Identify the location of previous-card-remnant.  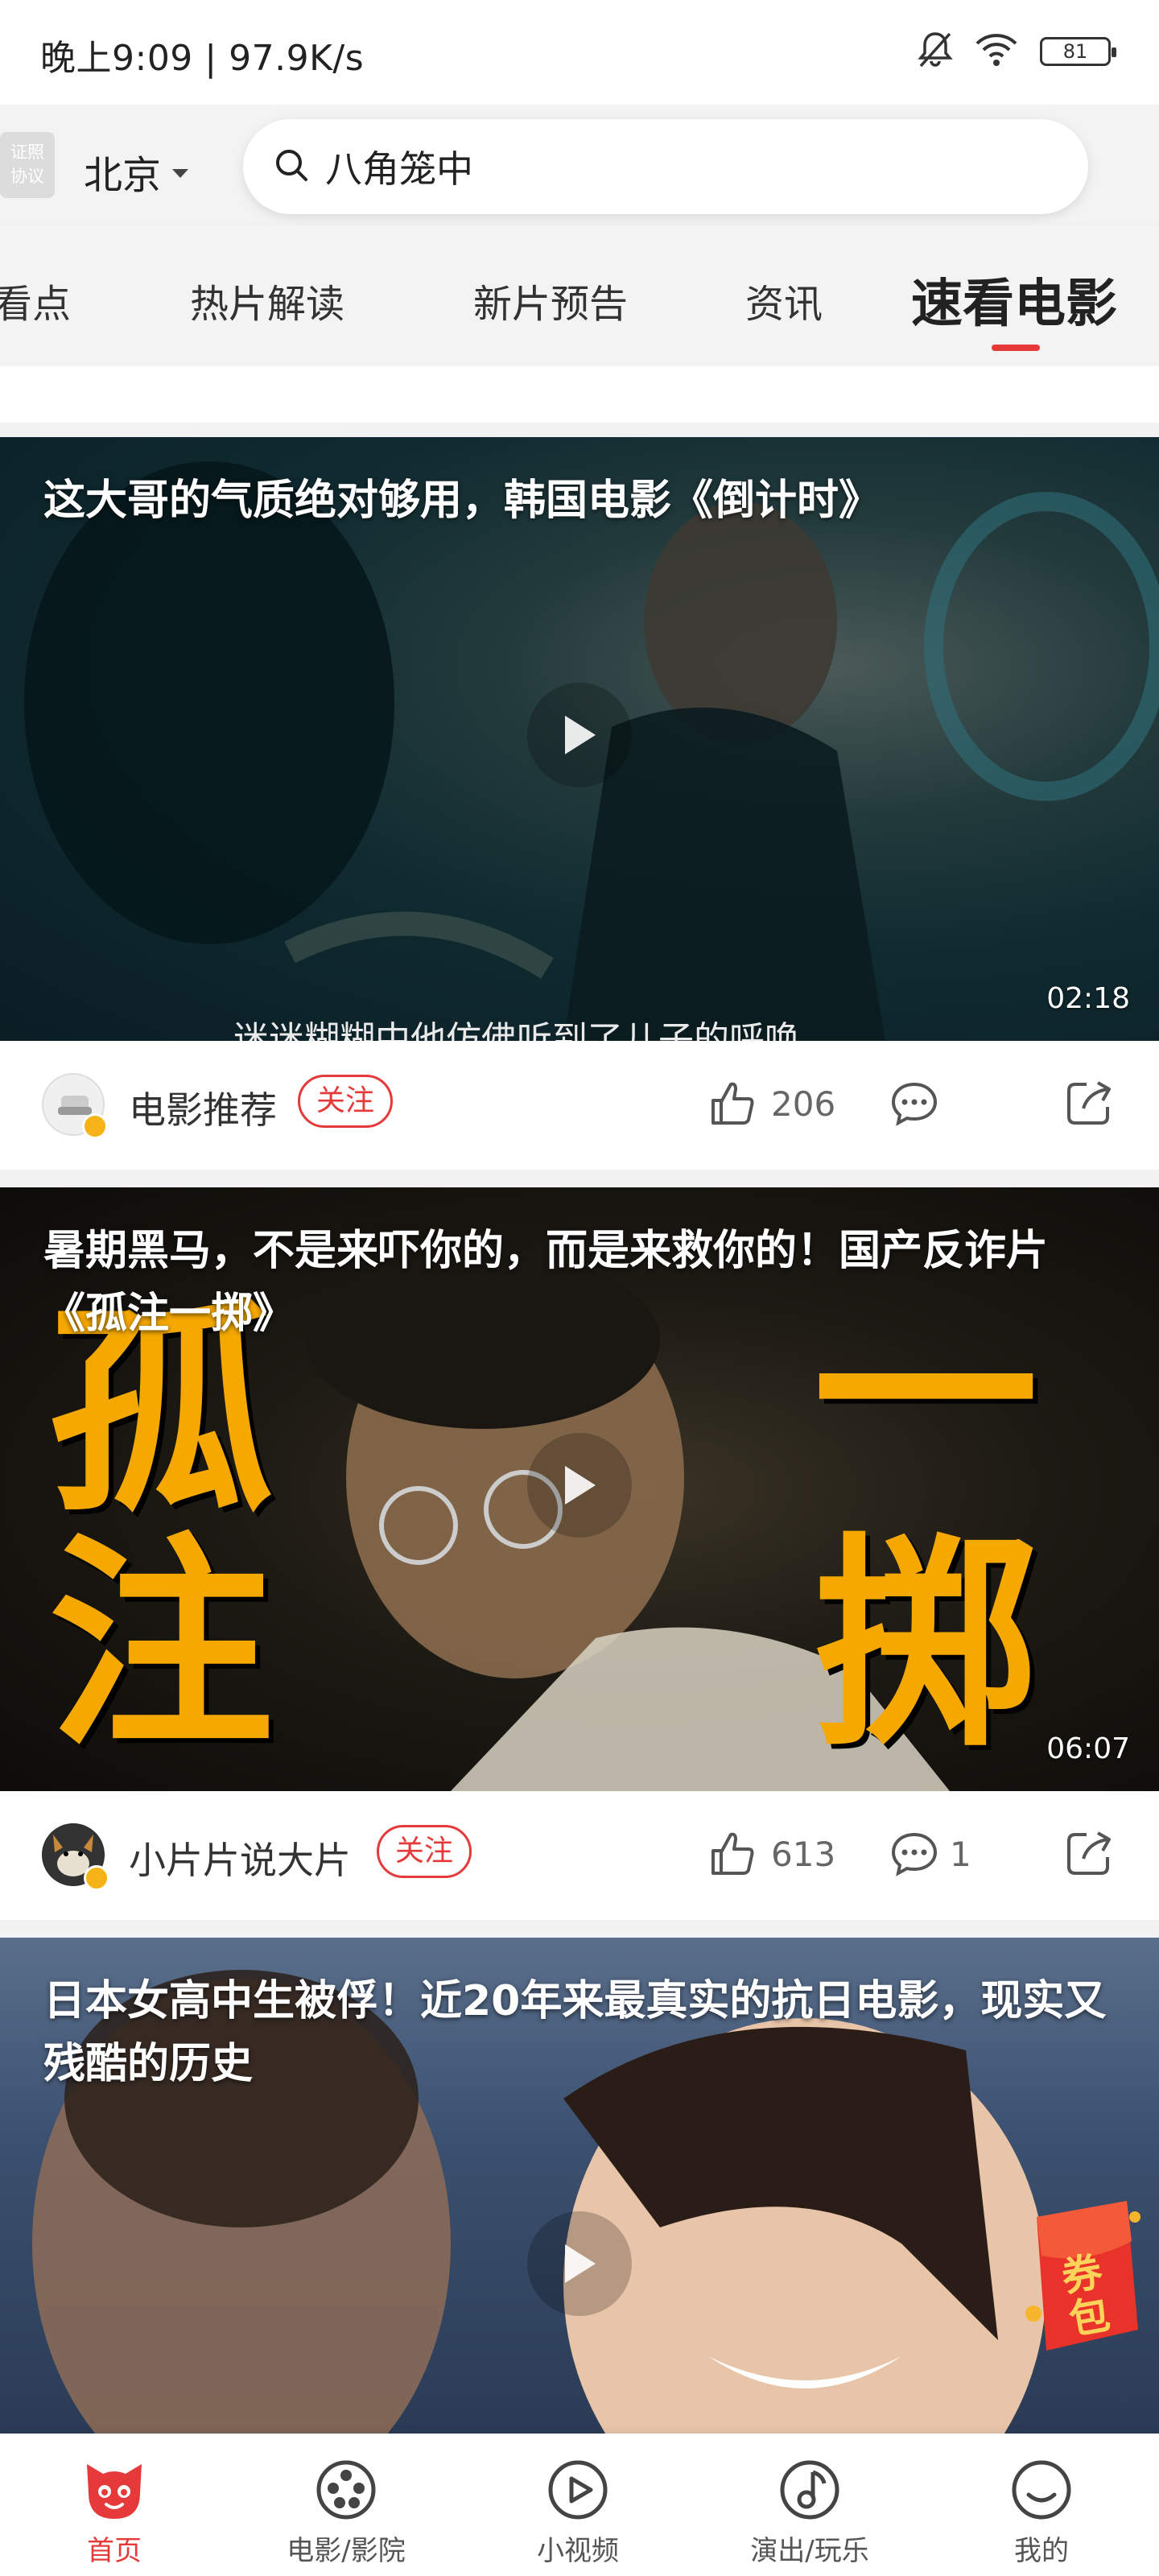
(579, 394).